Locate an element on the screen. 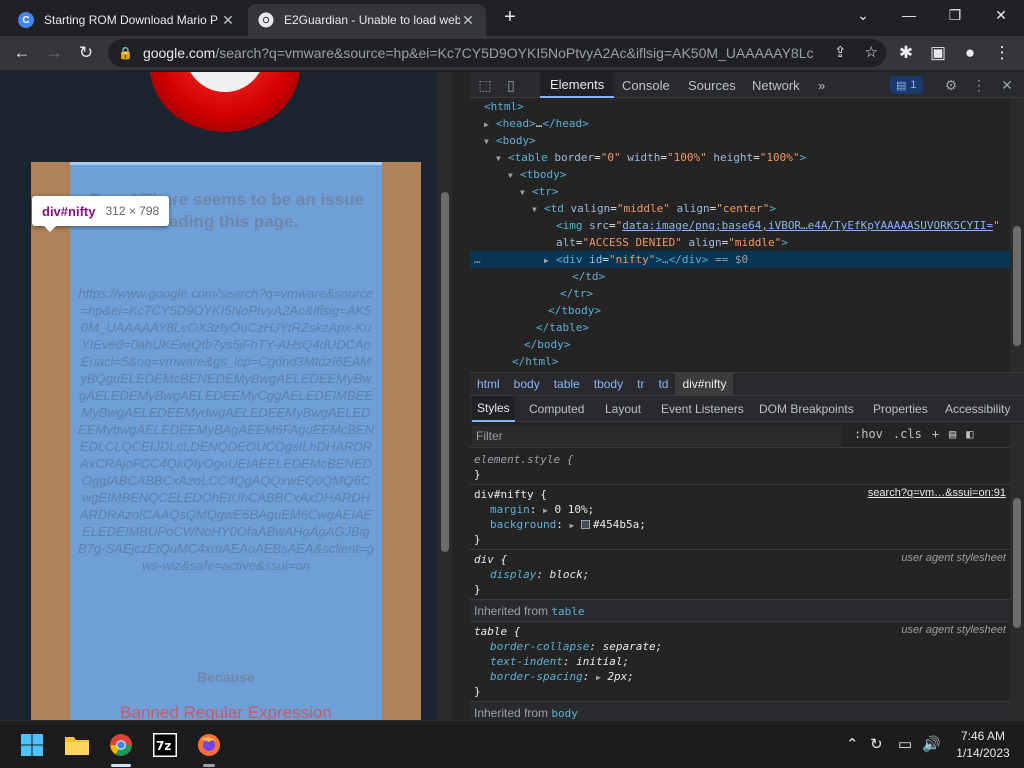 The image size is (1024, 768). paint-icon: ▤ is located at coordinates (952, 434).